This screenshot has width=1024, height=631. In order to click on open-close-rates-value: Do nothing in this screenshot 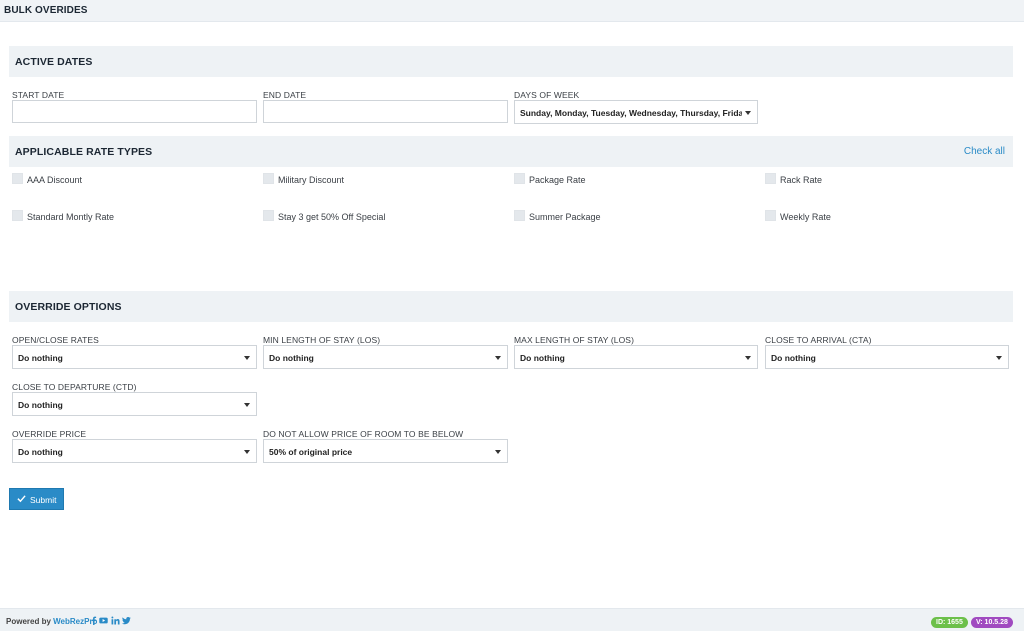, I will do `click(40, 358)`.